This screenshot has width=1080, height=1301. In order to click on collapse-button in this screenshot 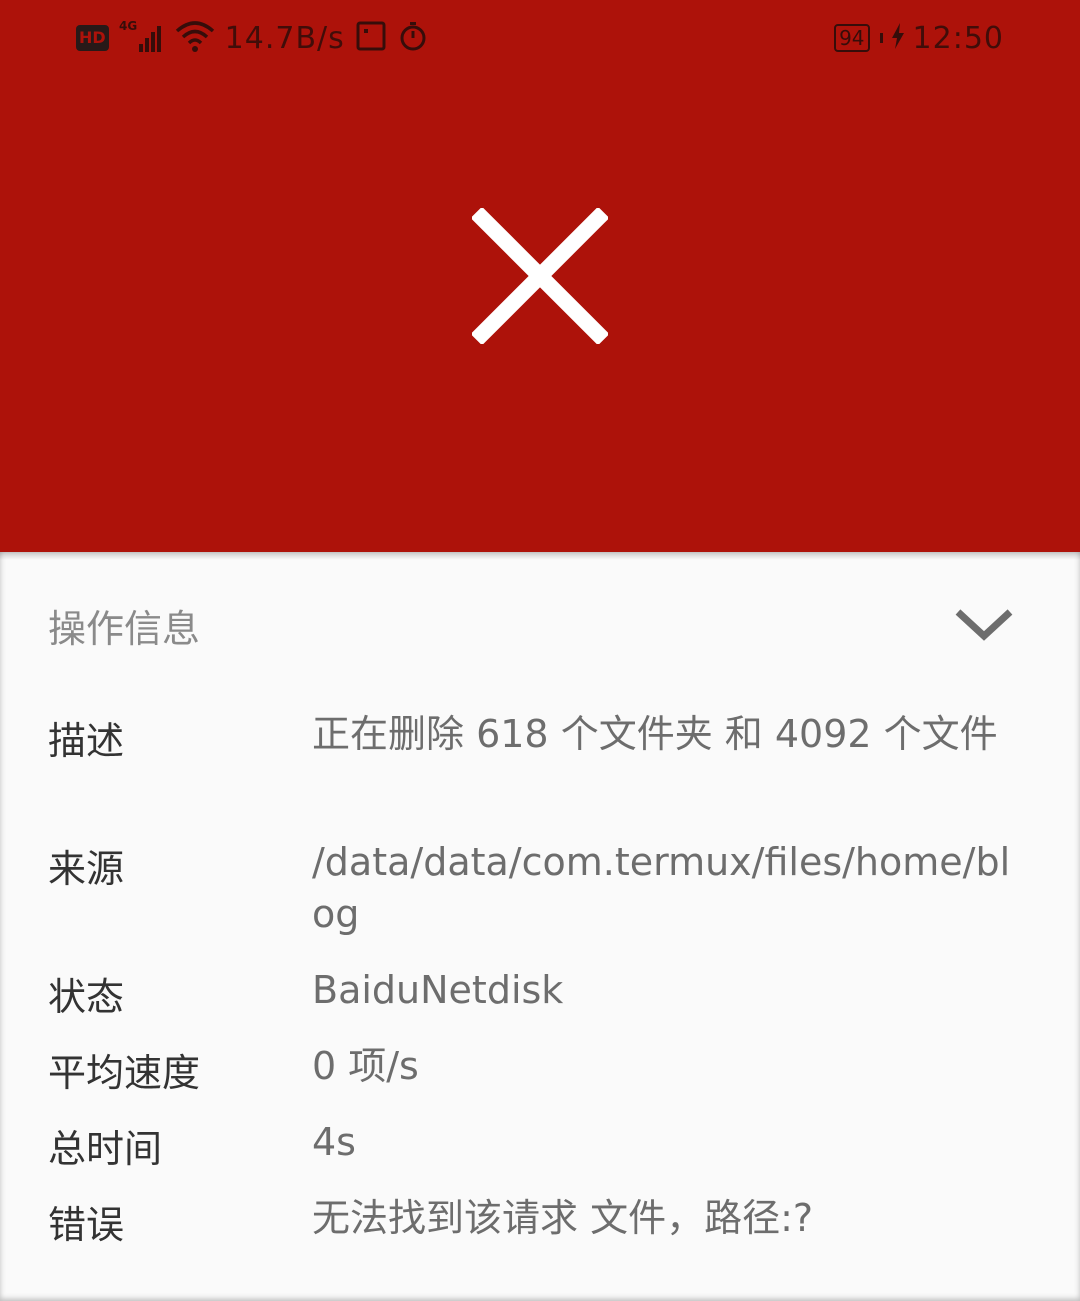, I will do `click(984, 624)`.